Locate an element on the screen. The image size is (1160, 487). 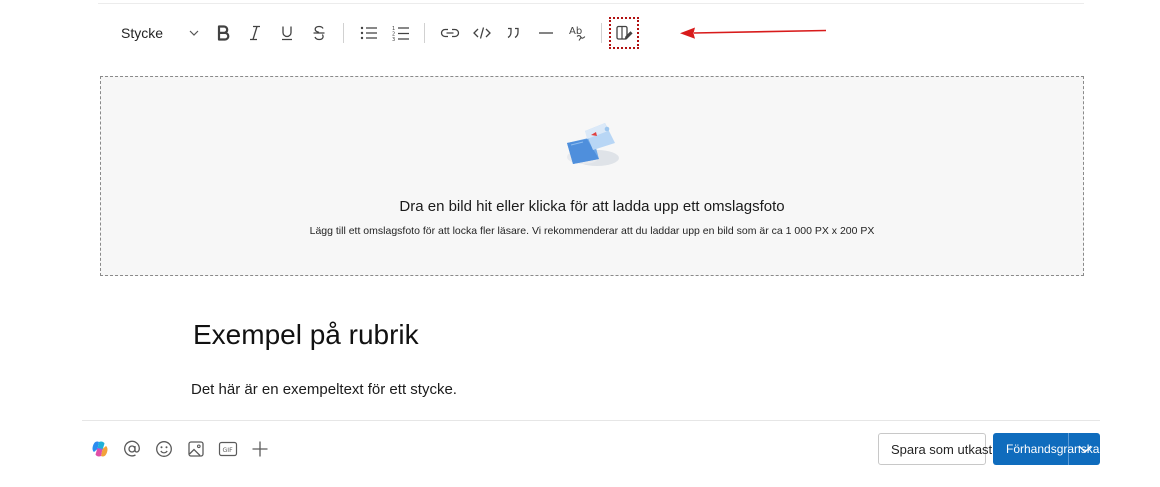
strikethrough-icon is located at coordinates (319, 33).